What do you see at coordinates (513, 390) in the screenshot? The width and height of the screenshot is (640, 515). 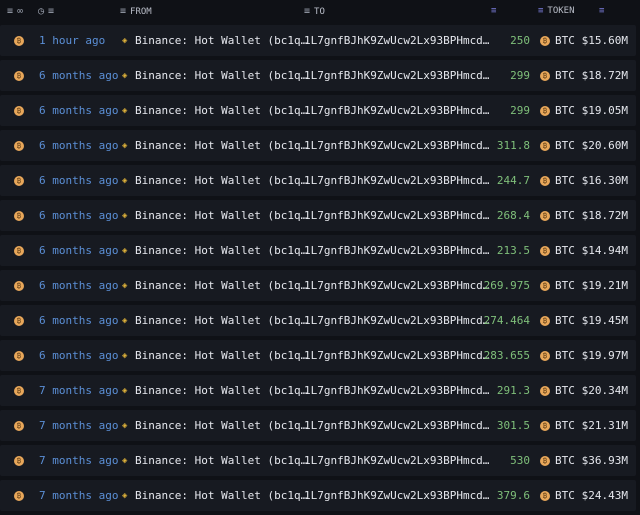 I see `amount: 291.3` at bounding box center [513, 390].